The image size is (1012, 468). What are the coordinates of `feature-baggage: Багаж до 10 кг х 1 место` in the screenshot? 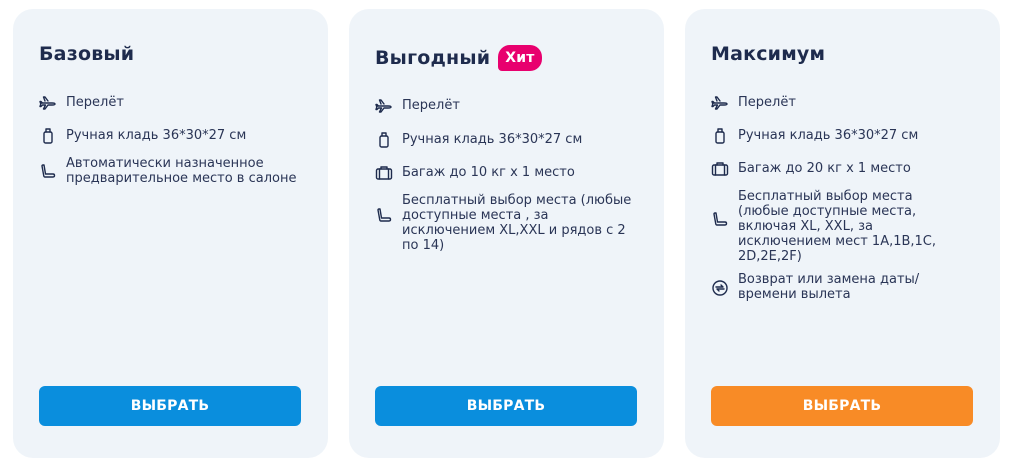 It's located at (506, 173).